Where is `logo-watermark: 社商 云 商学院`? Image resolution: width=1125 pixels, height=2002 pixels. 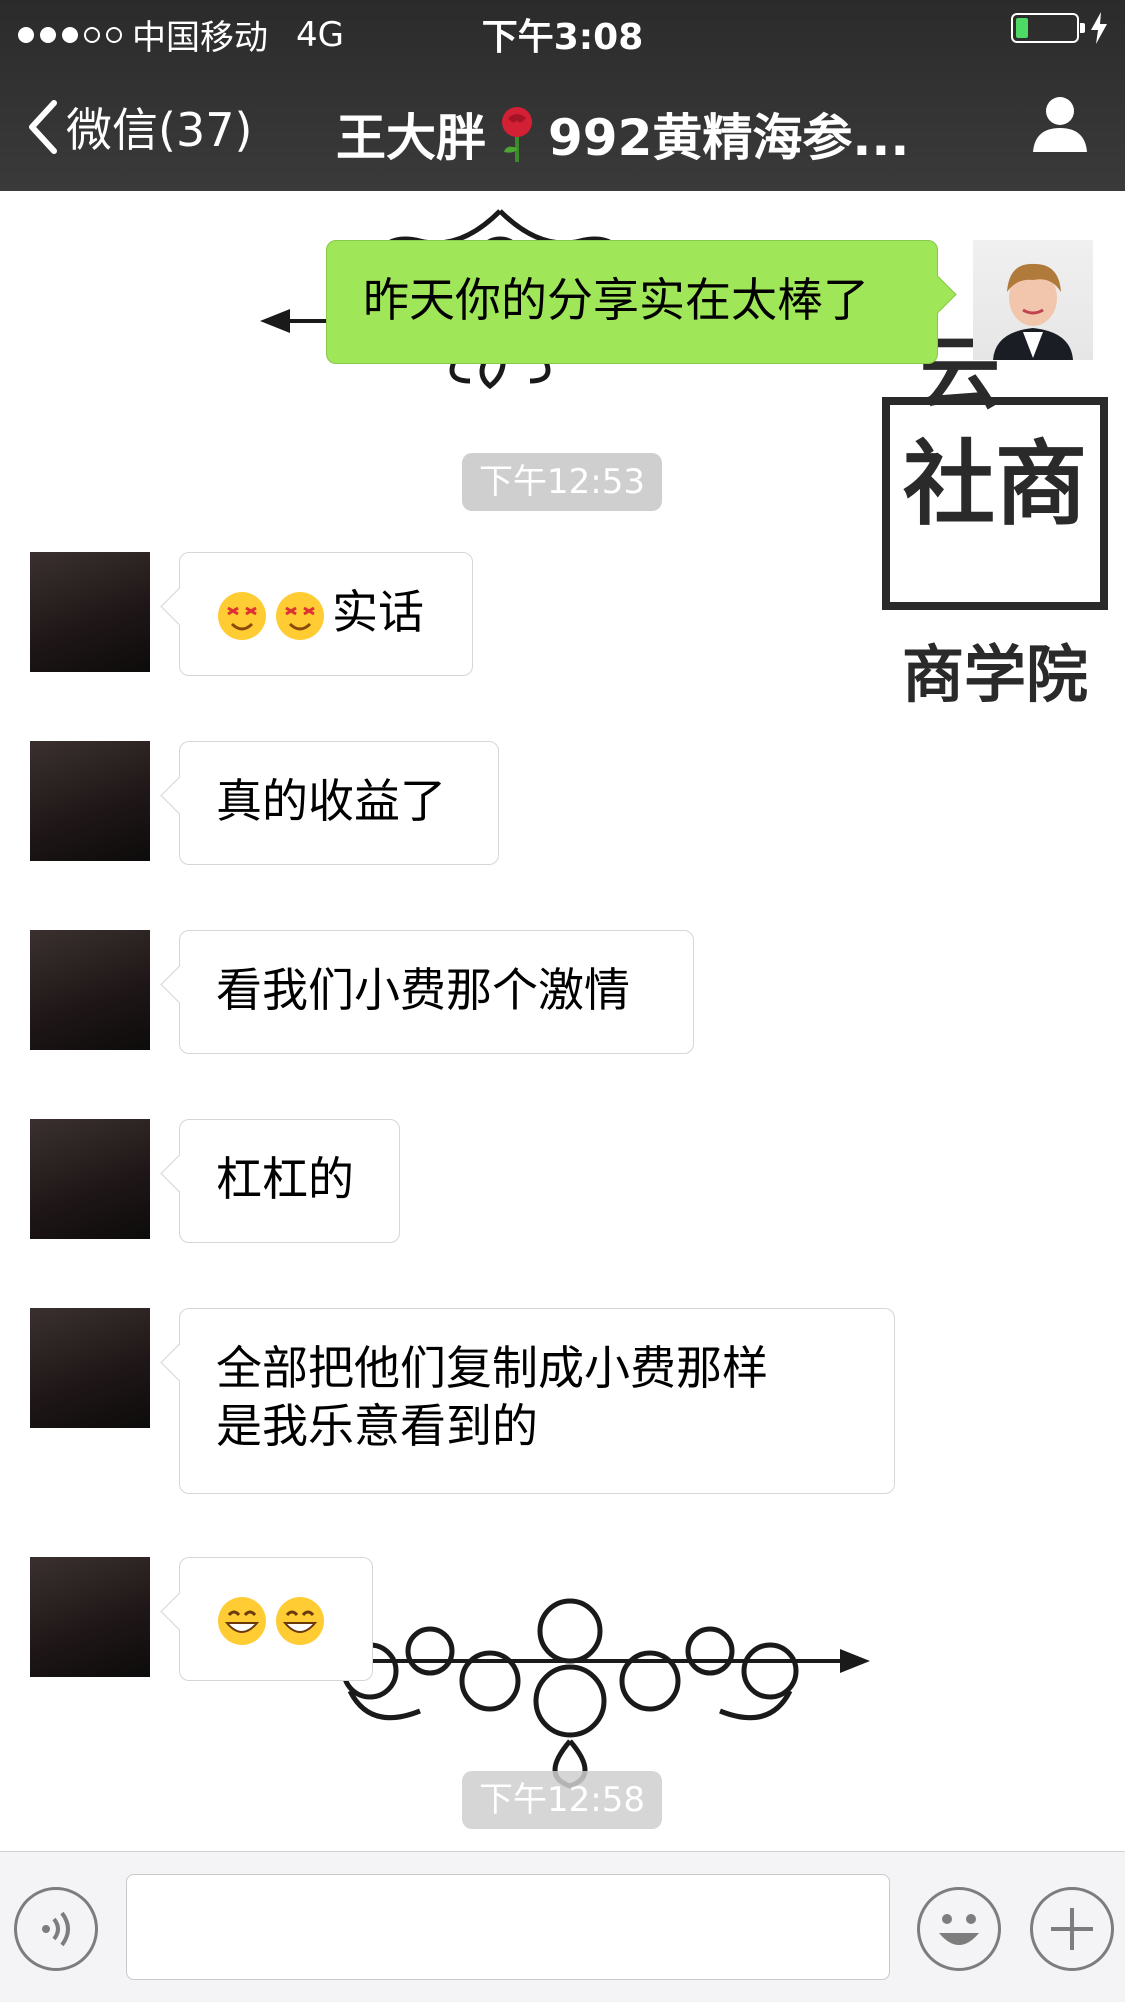 logo-watermark: 社商 云 商学院 is located at coordinates (995, 519).